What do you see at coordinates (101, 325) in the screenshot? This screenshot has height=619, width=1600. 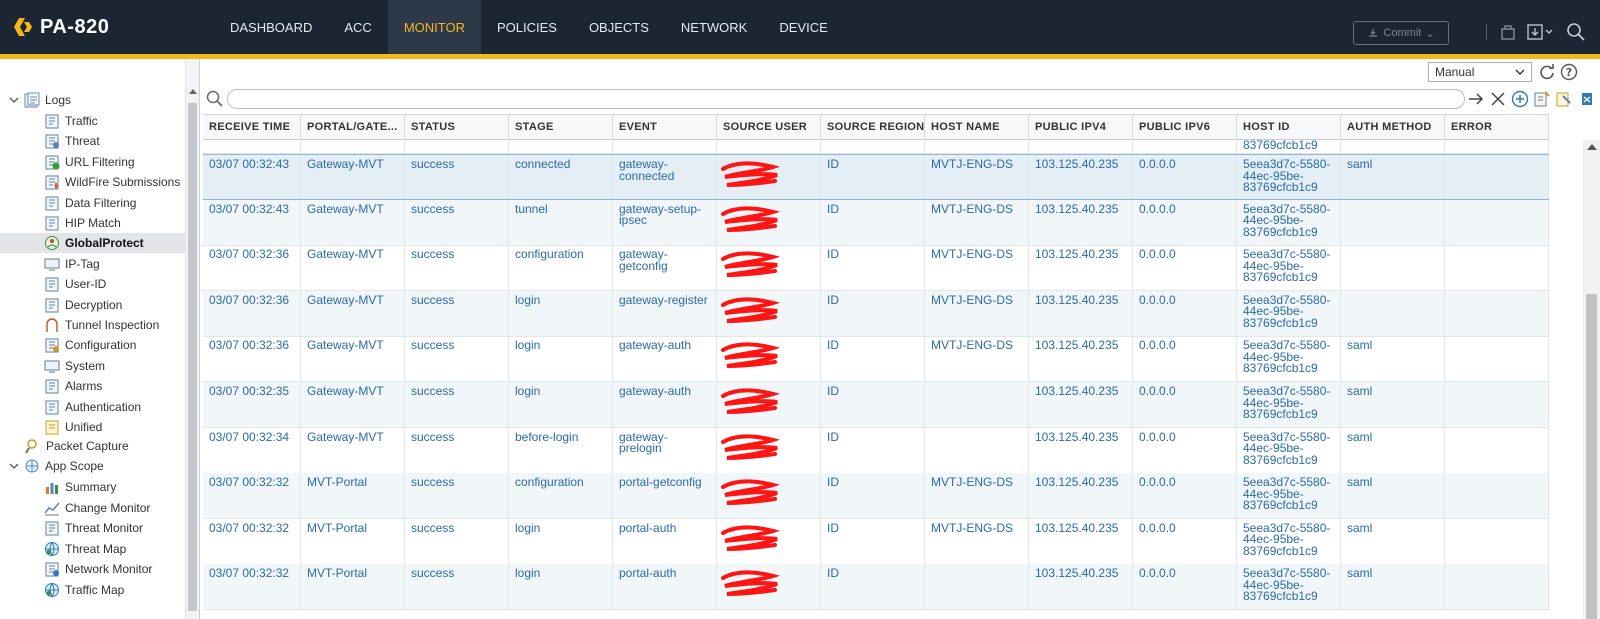 I see `sidebar-item-tunnel-inspection: Tunnel Inspection` at bounding box center [101, 325].